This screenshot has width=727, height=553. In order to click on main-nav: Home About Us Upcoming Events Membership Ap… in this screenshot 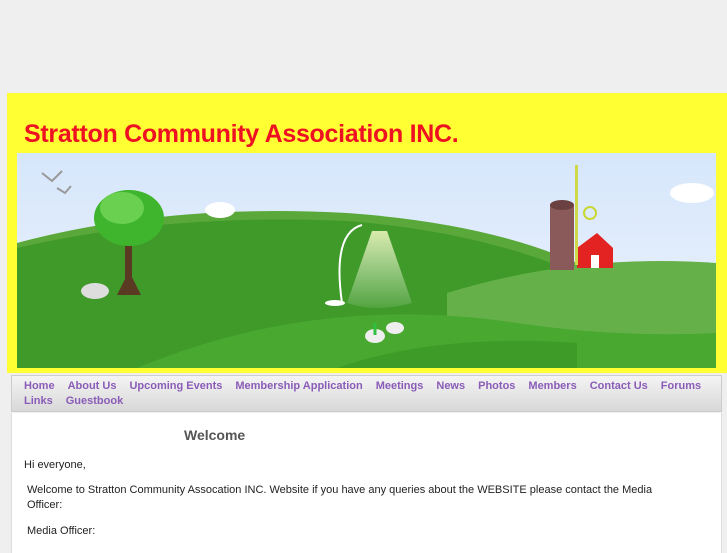, I will do `click(366, 393)`.